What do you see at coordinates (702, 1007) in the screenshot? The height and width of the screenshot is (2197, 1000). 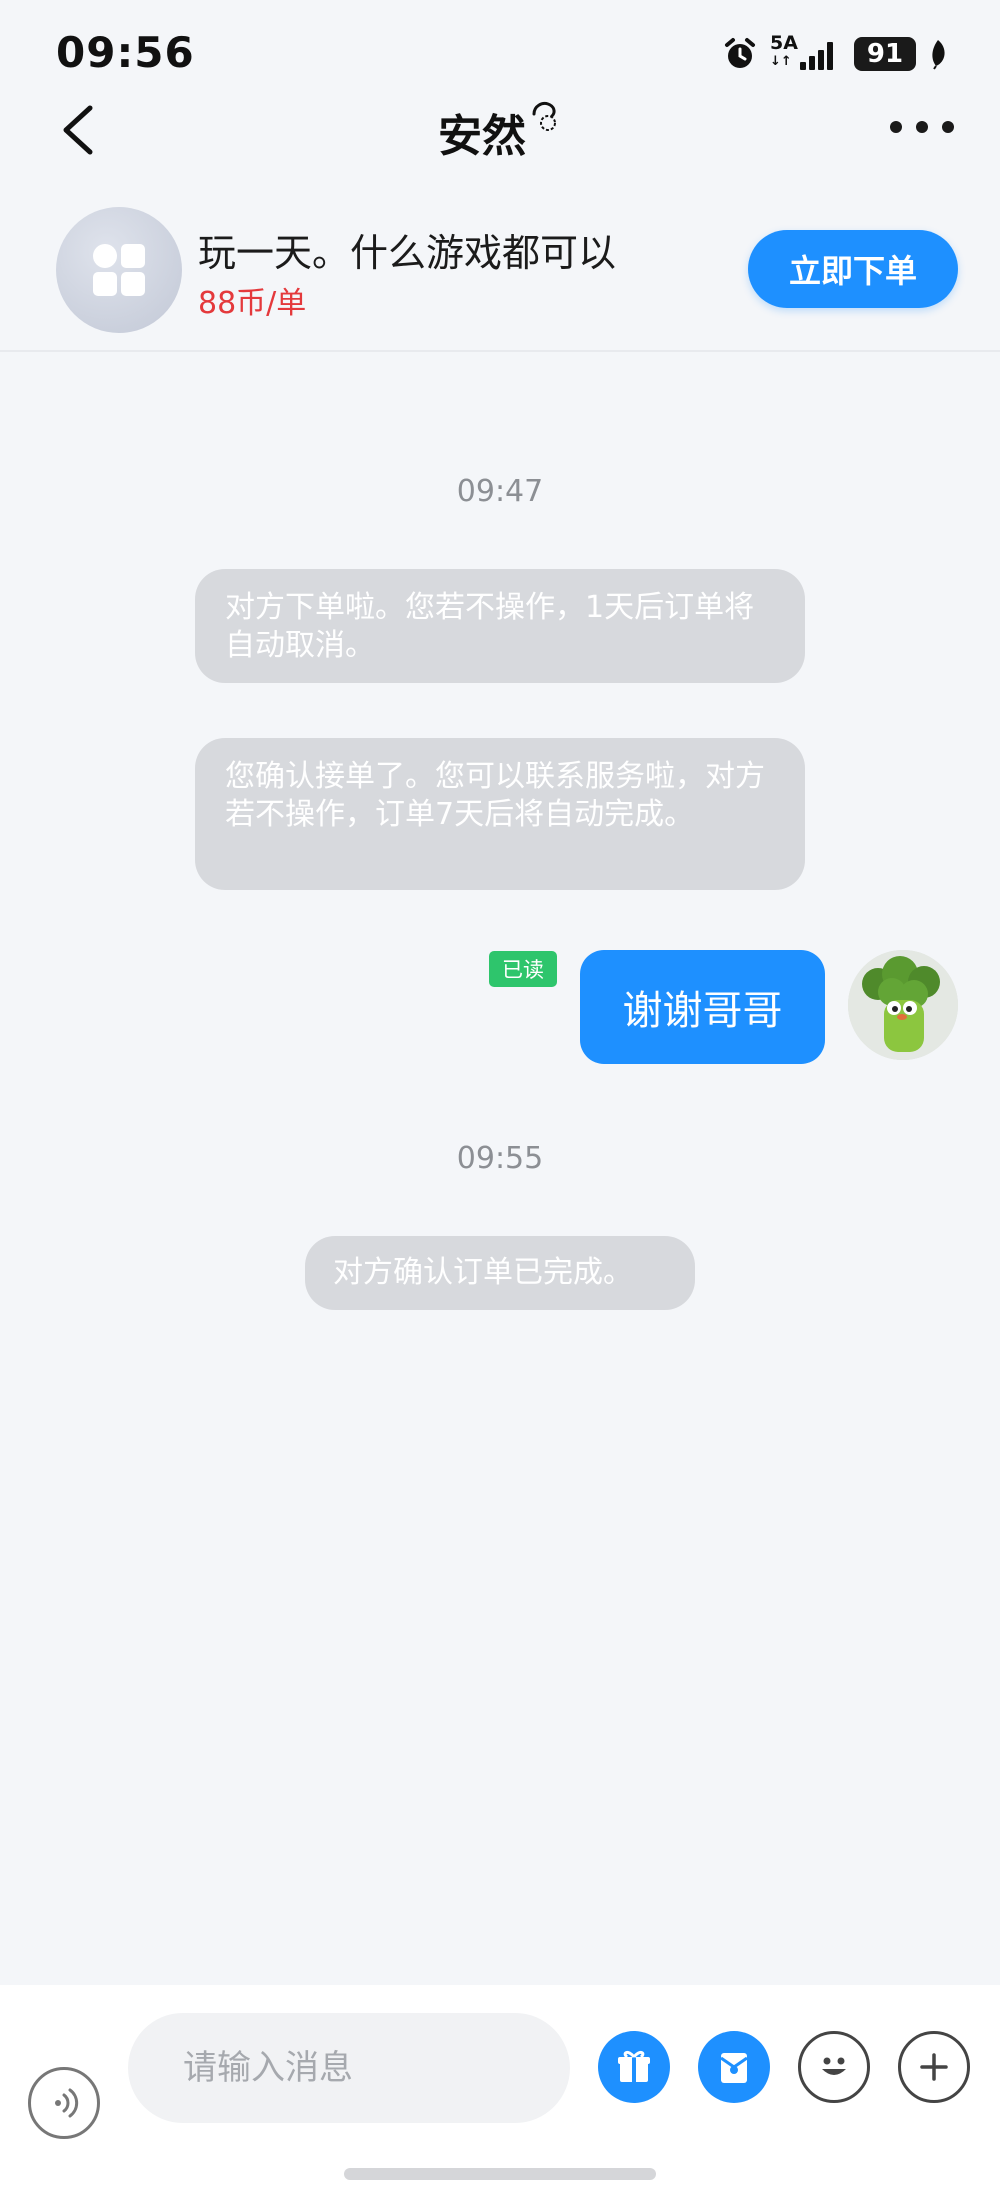 I see `my-message-bubble: 谢谢哥哥` at bounding box center [702, 1007].